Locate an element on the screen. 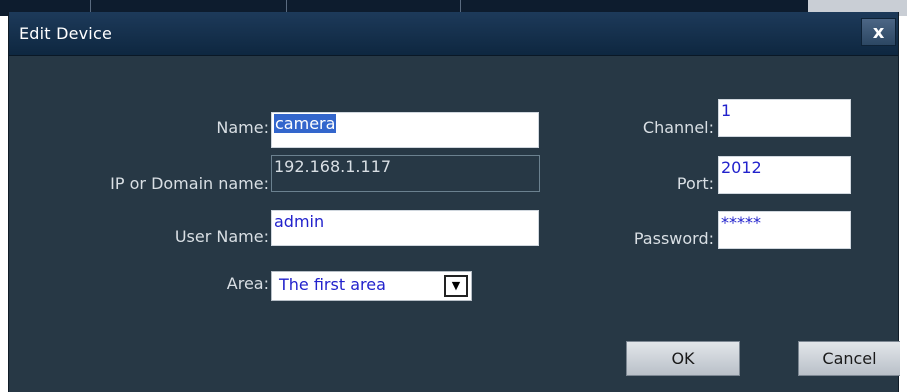  cancel-button: Cancel is located at coordinates (849, 358).